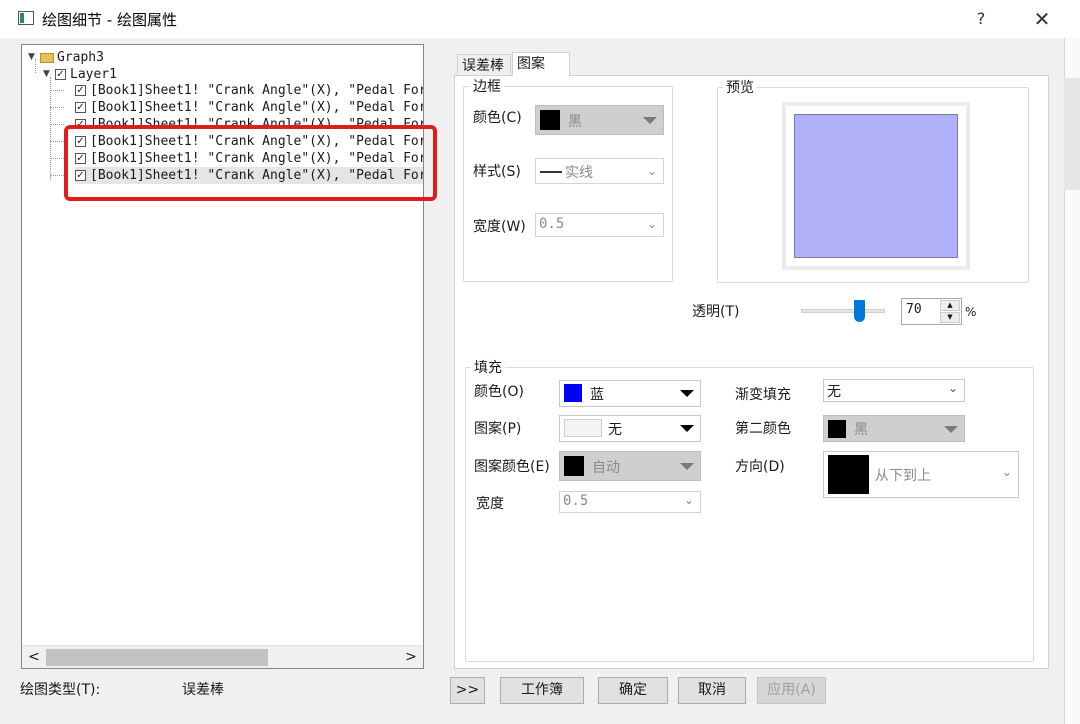 Image resolution: width=1080 pixels, height=724 pixels. What do you see at coordinates (860, 311) in the screenshot?
I see `transparency-slider-thumb` at bounding box center [860, 311].